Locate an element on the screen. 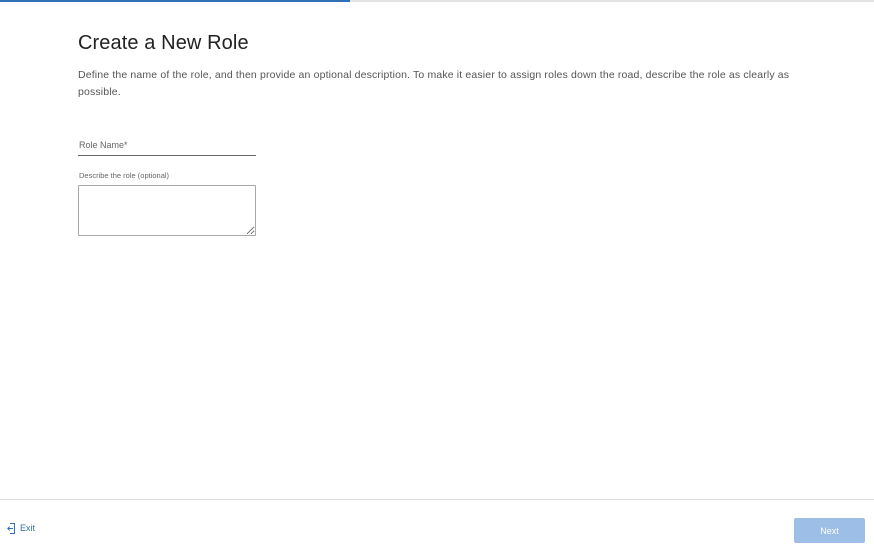 This screenshot has width=874, height=550. role-name-field is located at coordinates (167, 146).